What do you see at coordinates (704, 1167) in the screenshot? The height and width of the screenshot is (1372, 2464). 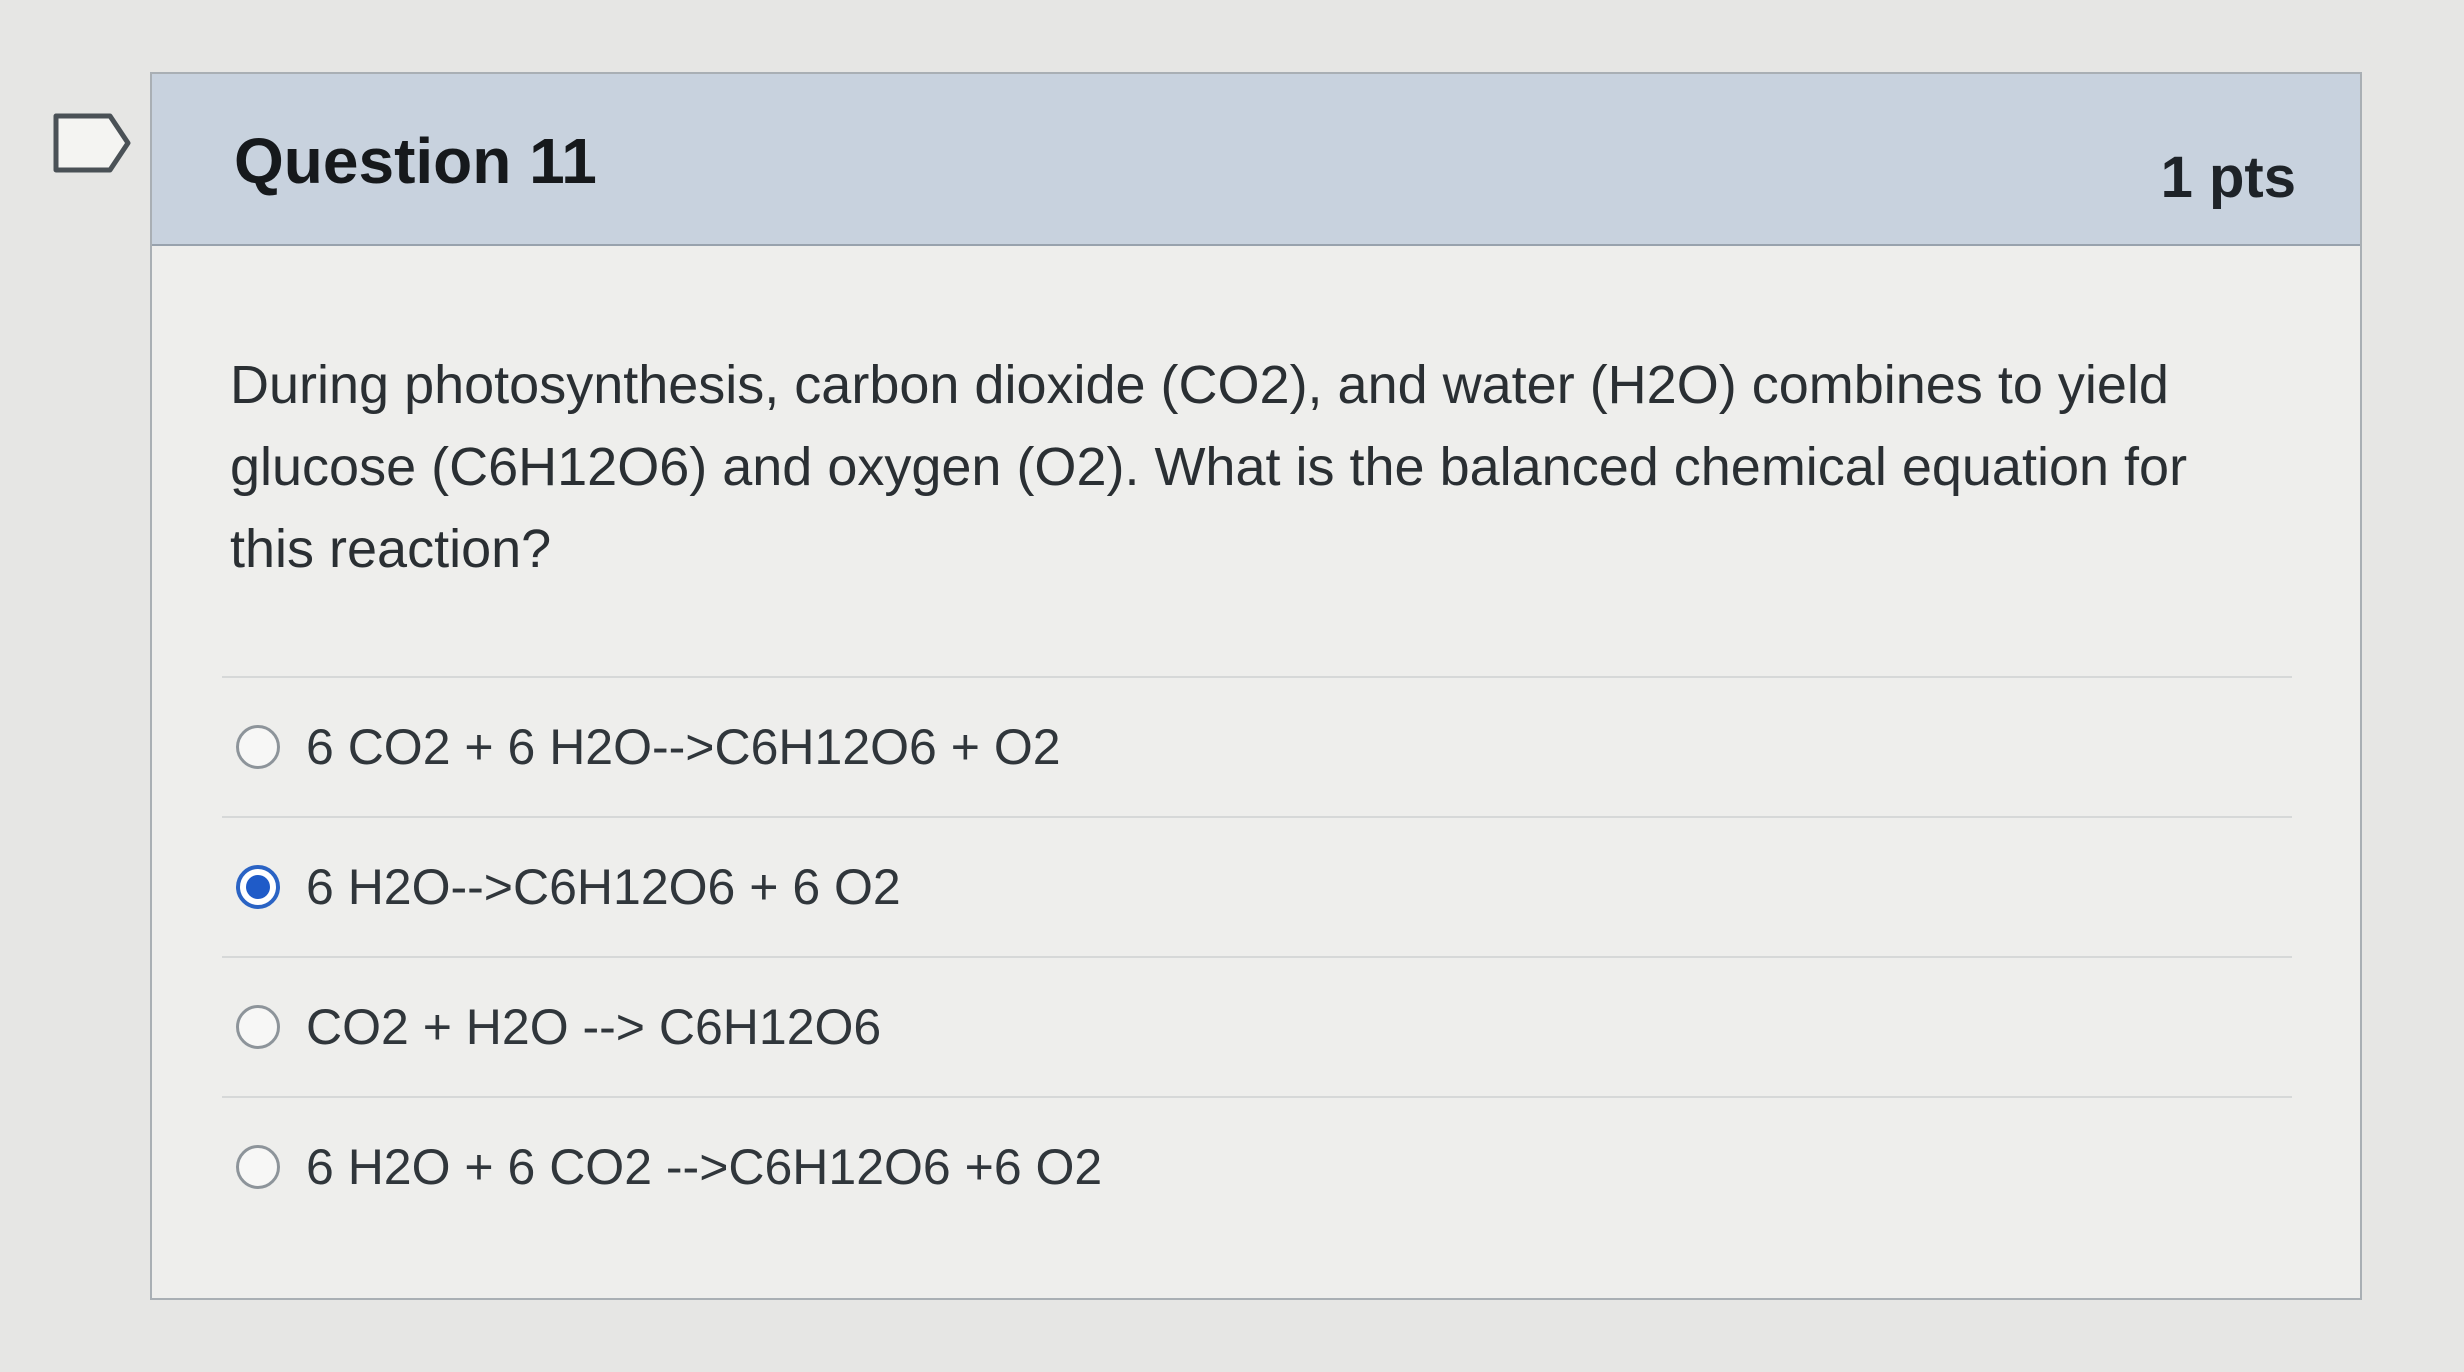 I see `answer-label: 6 H2O + 6 CO2 -->C6H12O6 +6 O2` at bounding box center [704, 1167].